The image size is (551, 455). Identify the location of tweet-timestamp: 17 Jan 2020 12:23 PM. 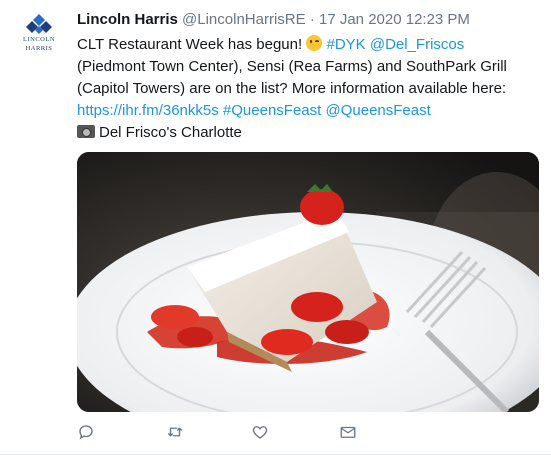
(394, 19).